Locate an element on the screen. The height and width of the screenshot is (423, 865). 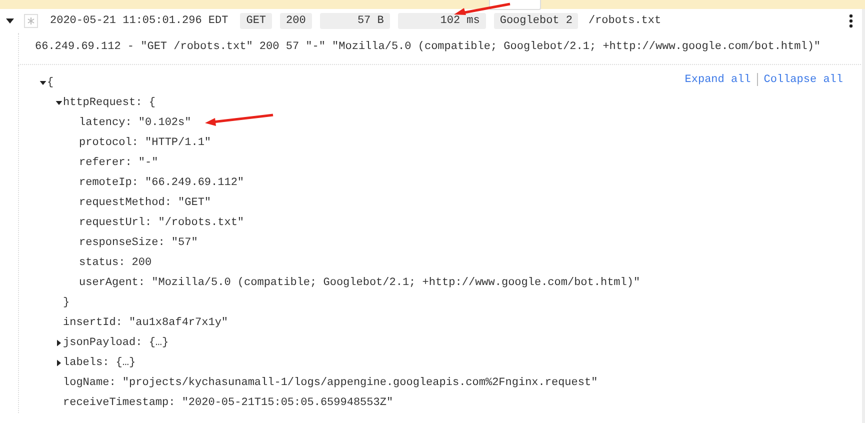
tree-entry: referer: "-" is located at coordinates (118, 163).